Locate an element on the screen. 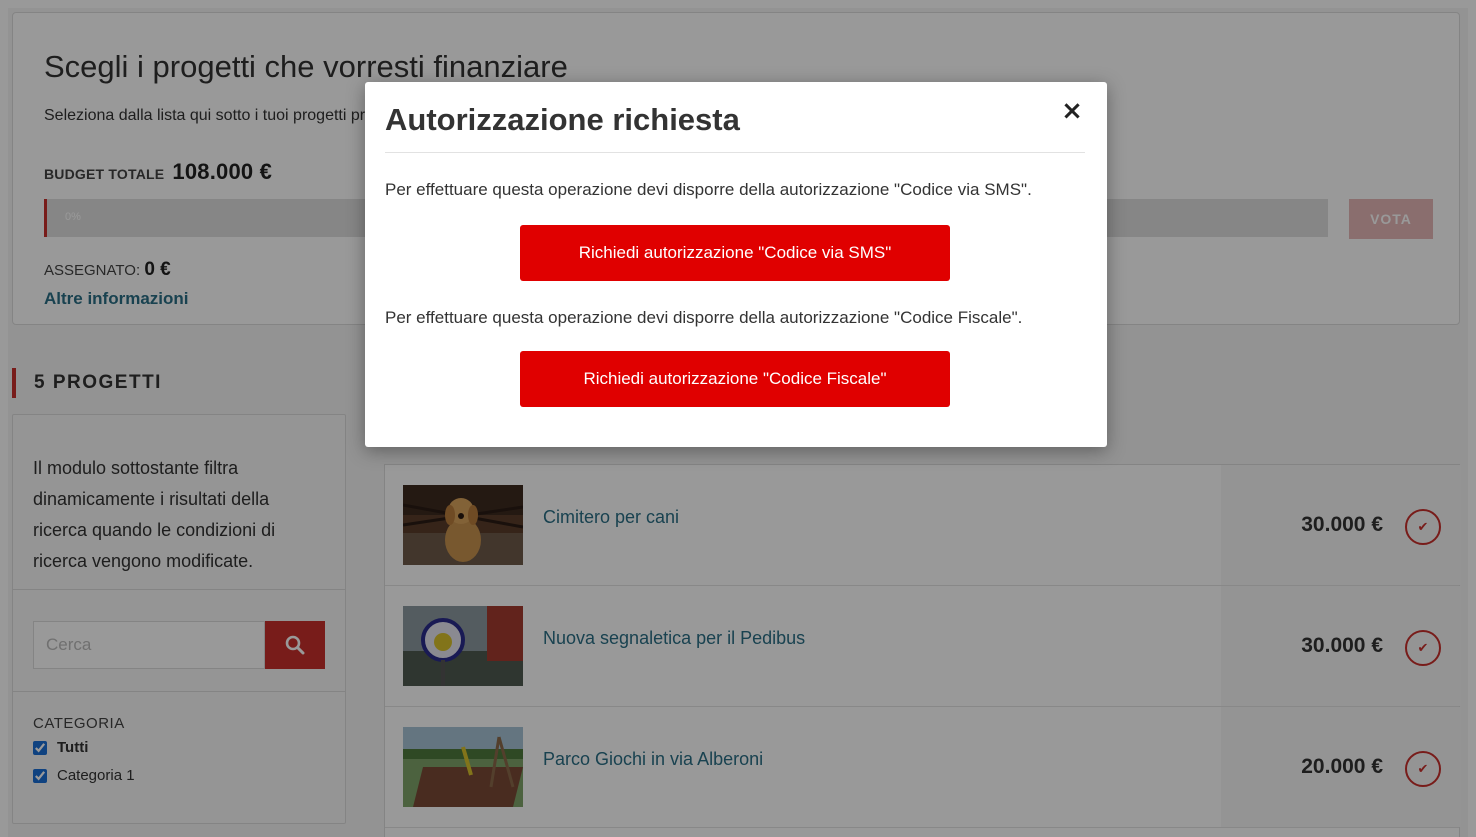 The height and width of the screenshot is (837, 1476). request-sms-authorization-button: Richiedi autorizzazione "Codice via SMS" is located at coordinates (735, 253).